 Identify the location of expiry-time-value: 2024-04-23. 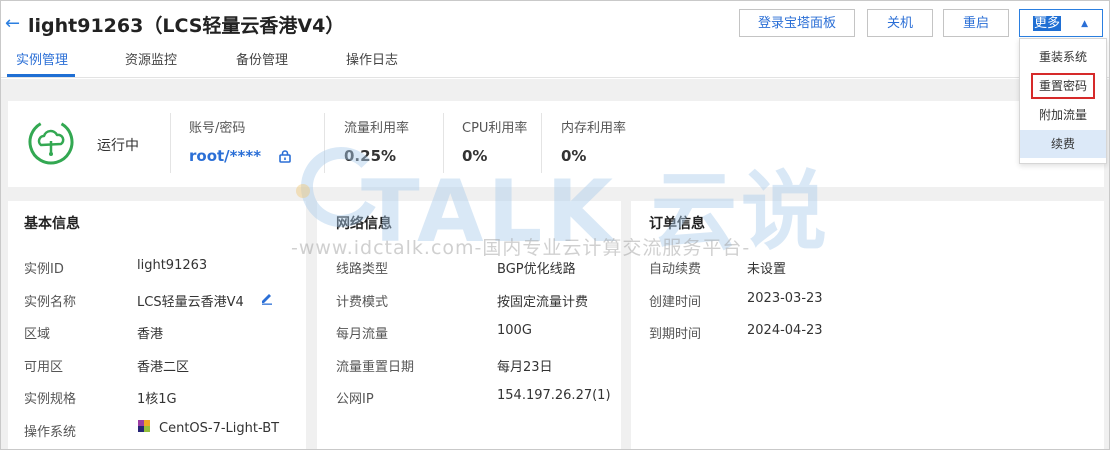
(785, 330).